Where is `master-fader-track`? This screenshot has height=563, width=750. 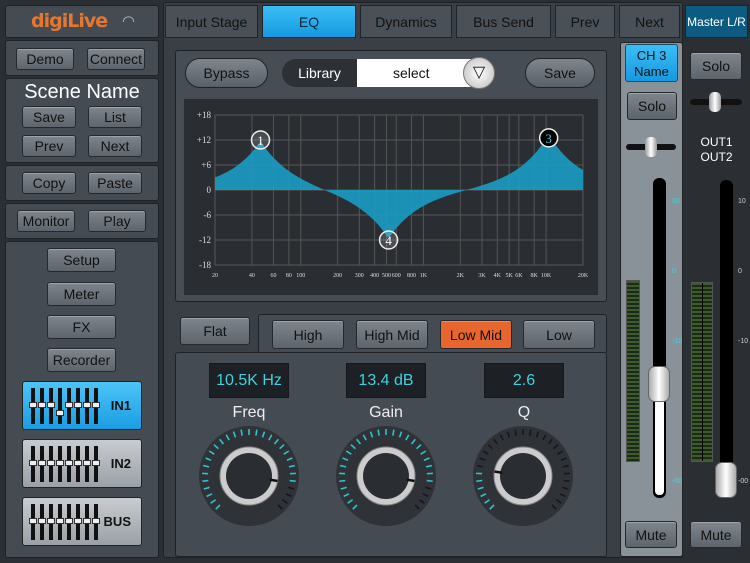 master-fader-track is located at coordinates (726, 339).